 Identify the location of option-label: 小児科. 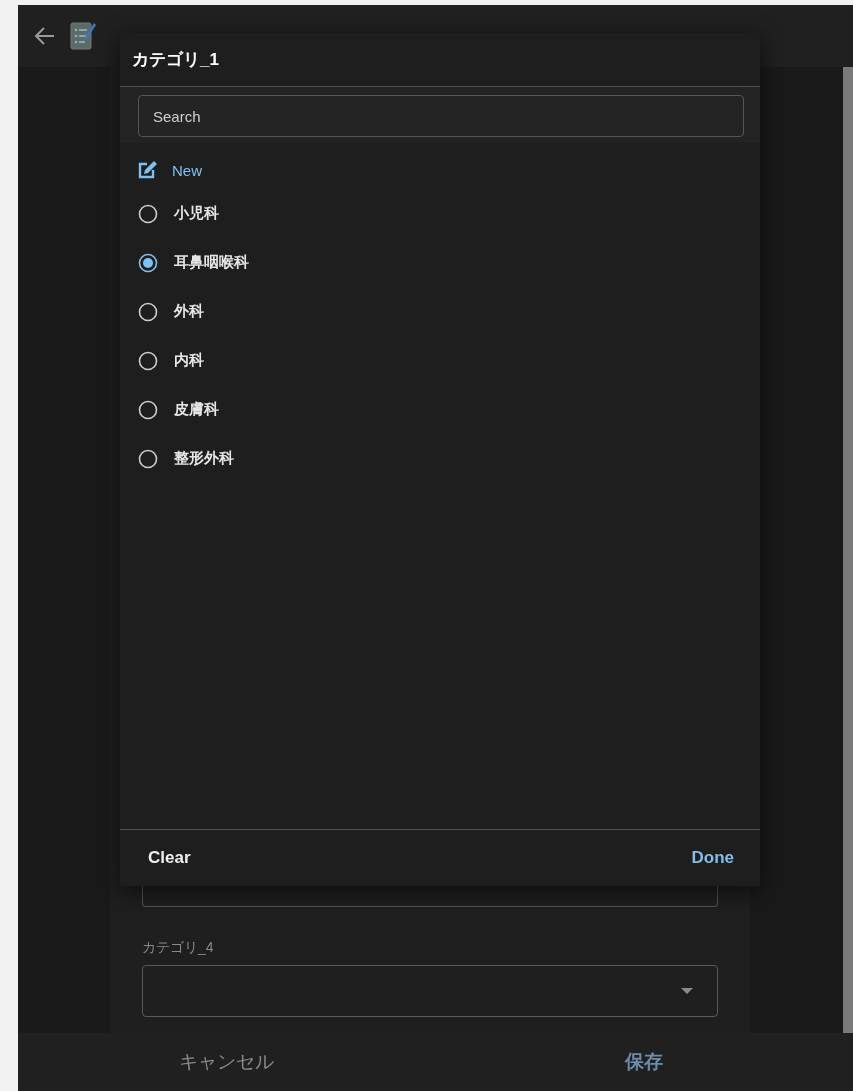
(196, 213).